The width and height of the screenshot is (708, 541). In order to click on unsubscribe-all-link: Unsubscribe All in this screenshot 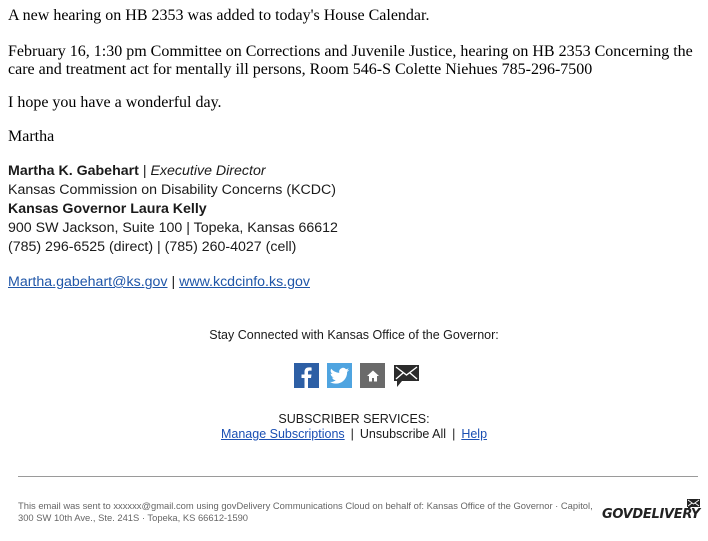, I will do `click(403, 434)`.